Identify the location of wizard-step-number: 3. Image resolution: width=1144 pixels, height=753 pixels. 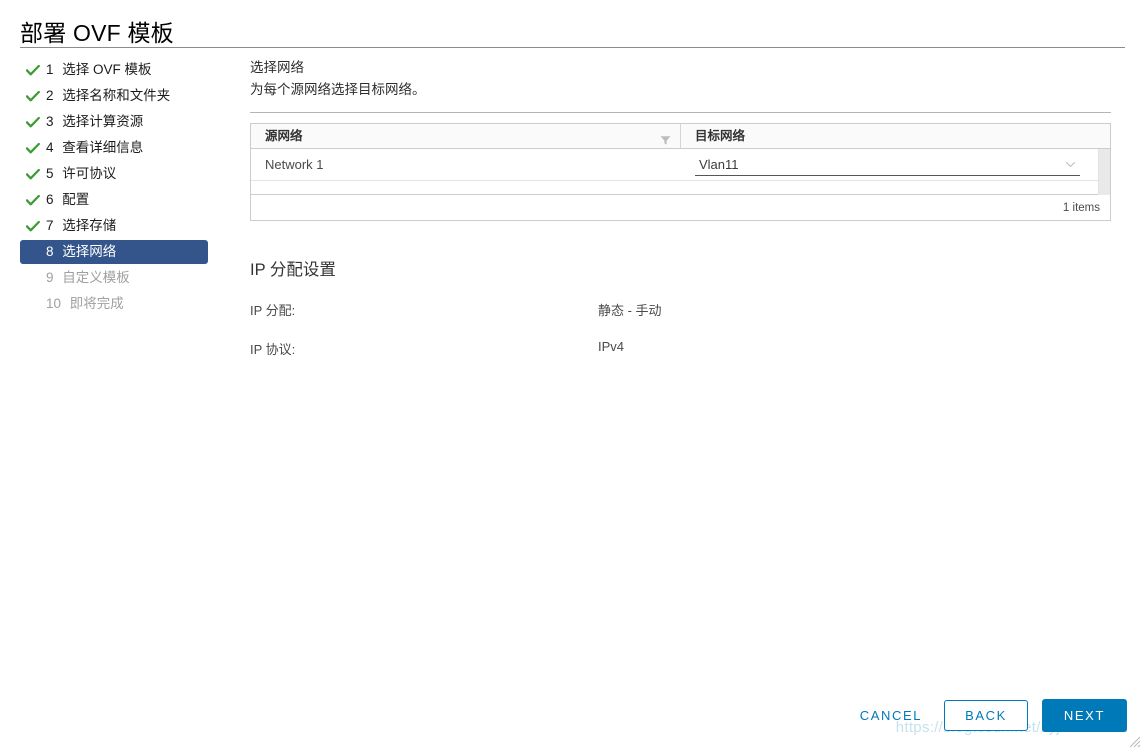
(50, 121).